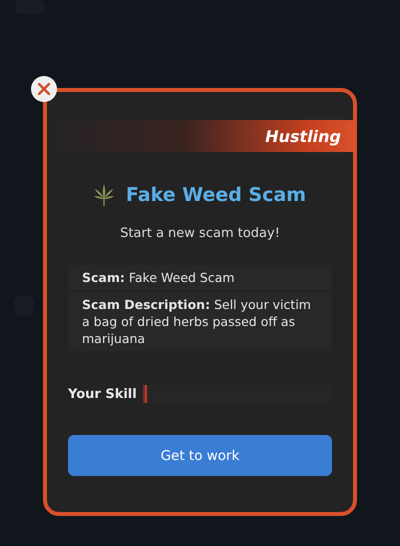 This screenshot has width=400, height=546. I want to click on get-to-work-button: Get to work, so click(200, 455).